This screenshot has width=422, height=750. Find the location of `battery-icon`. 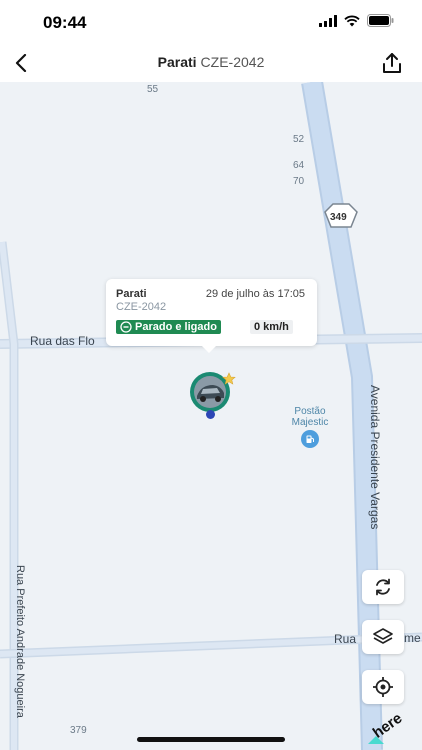

battery-icon is located at coordinates (380, 20).